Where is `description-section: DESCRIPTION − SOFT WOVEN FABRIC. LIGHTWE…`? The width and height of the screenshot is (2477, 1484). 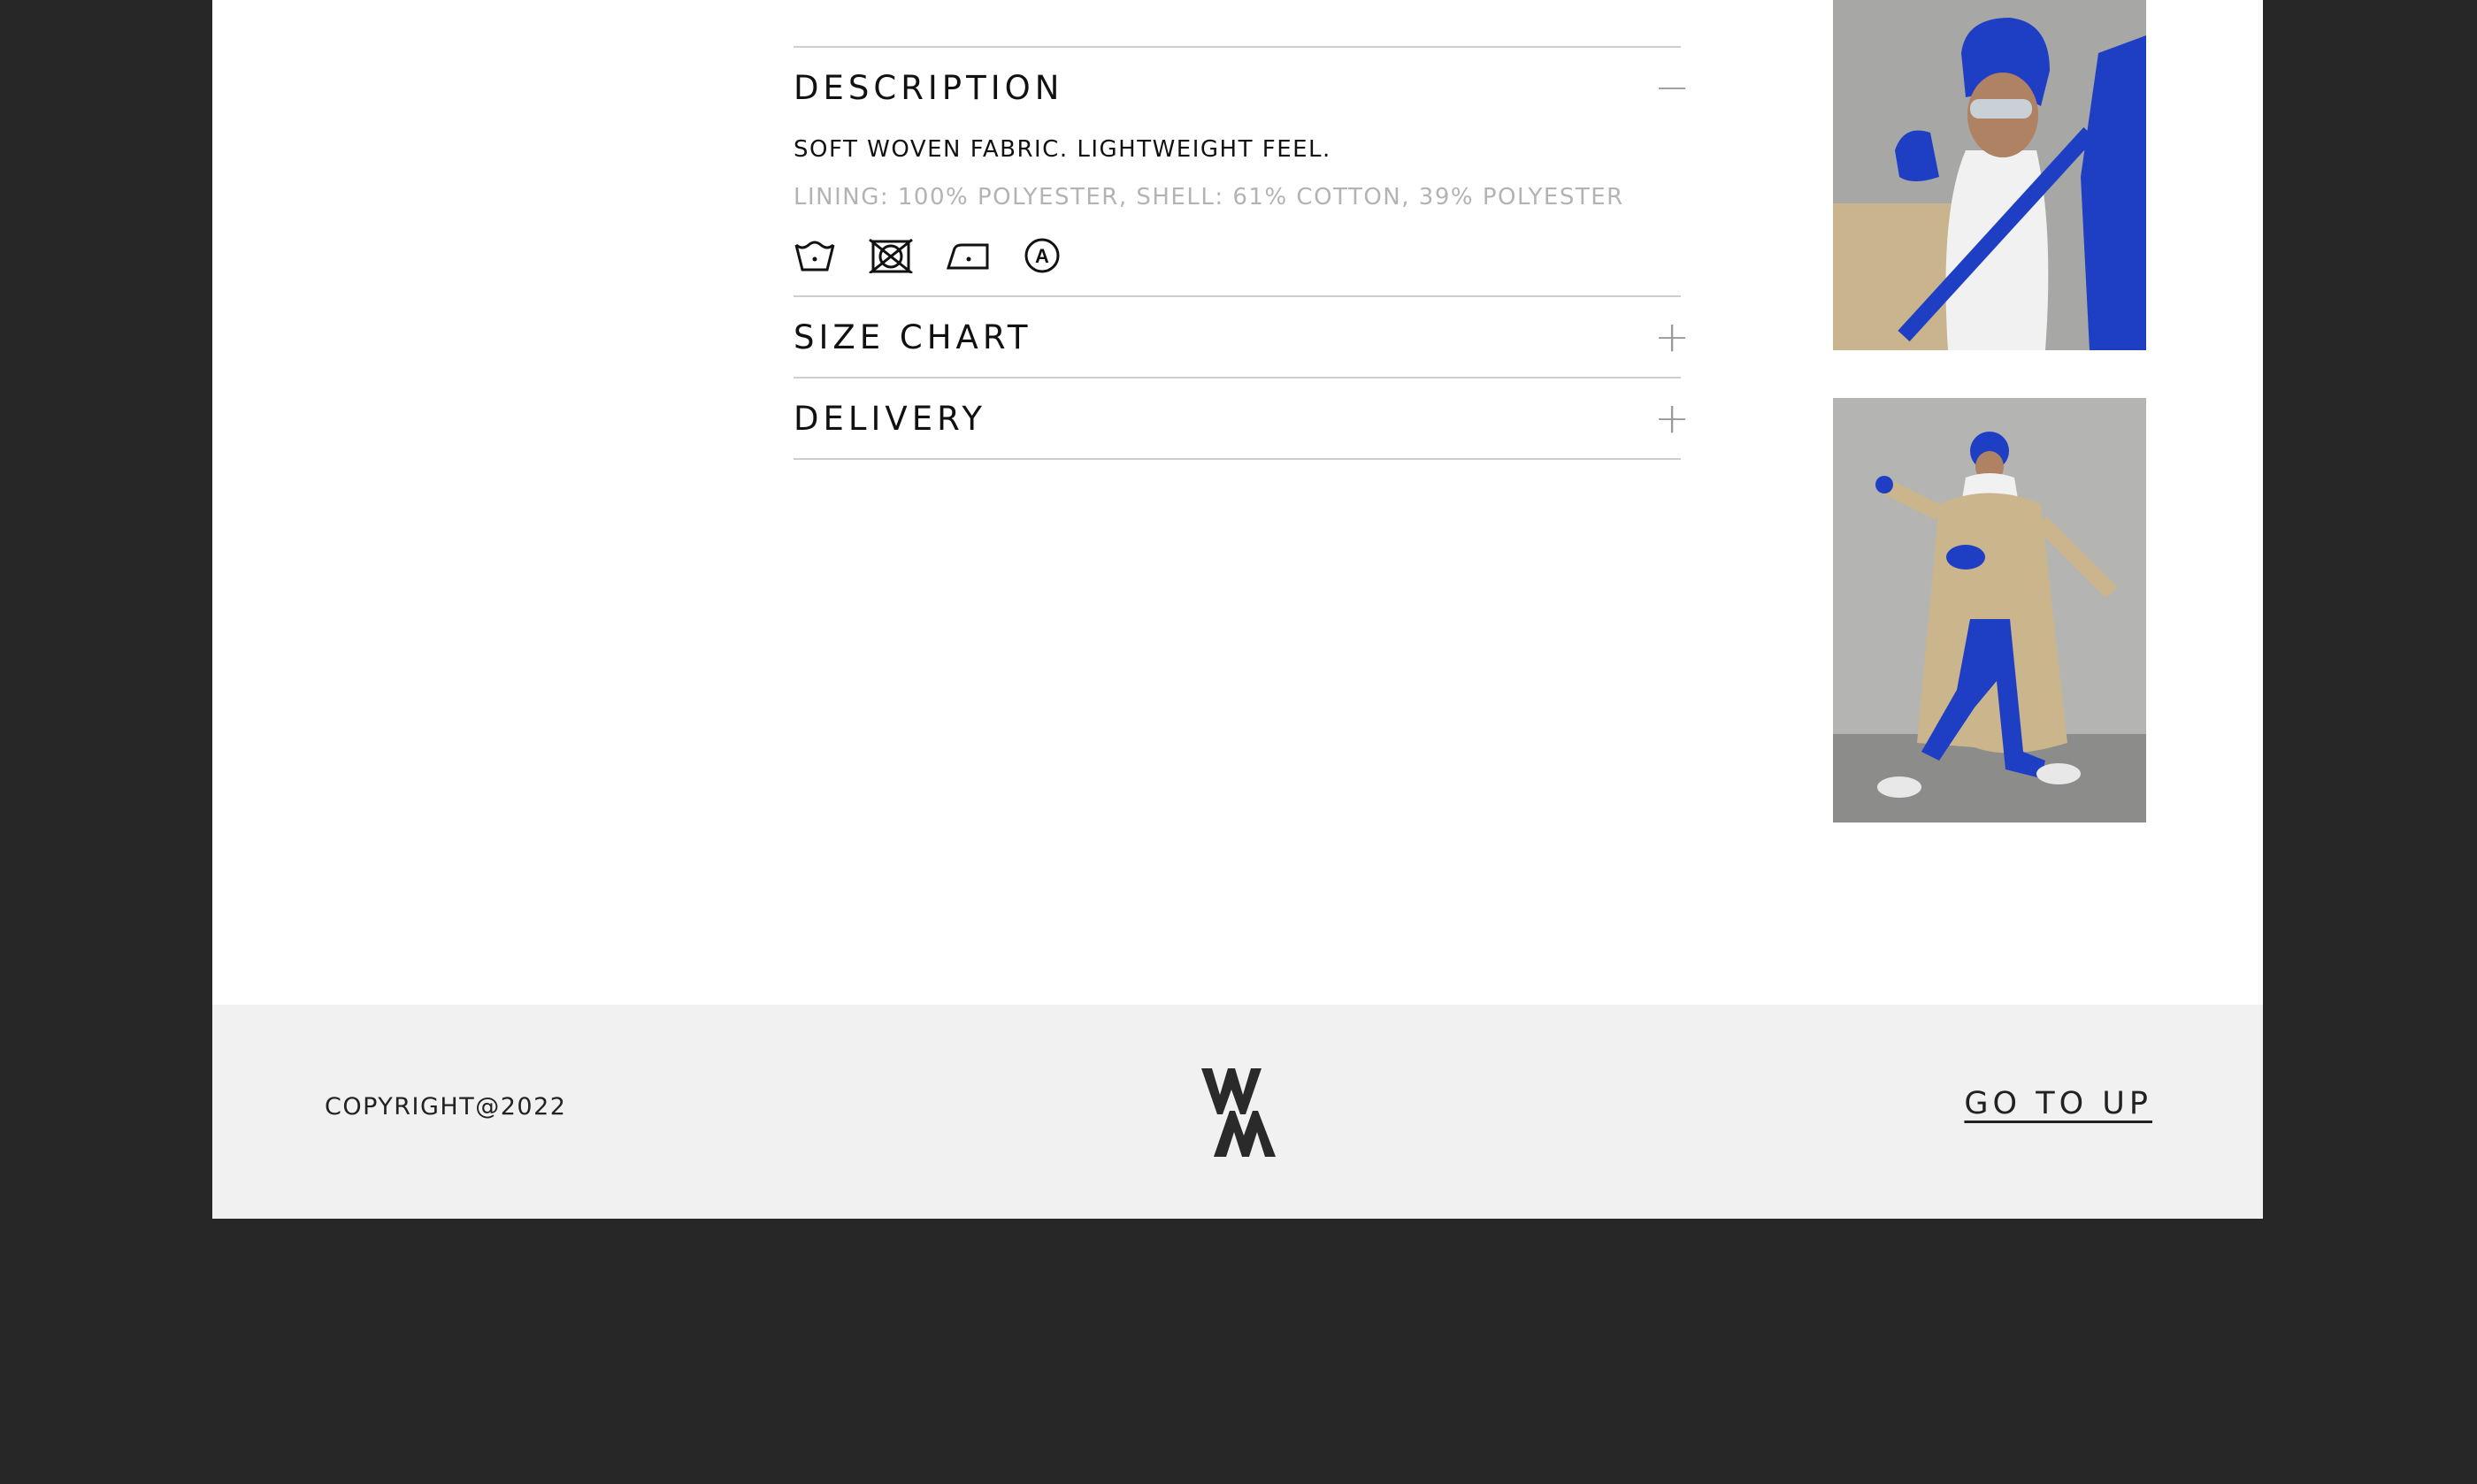 description-section: DESCRIPTION − SOFT WOVEN FABRIC. LIGHTWE… is located at coordinates (1242, 170).